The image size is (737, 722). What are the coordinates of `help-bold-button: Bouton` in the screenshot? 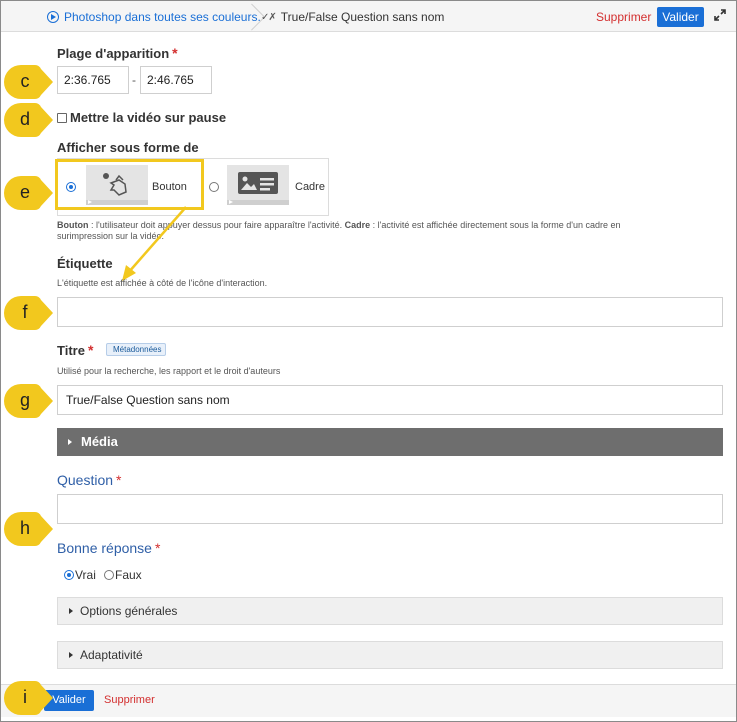 It's located at (73, 225).